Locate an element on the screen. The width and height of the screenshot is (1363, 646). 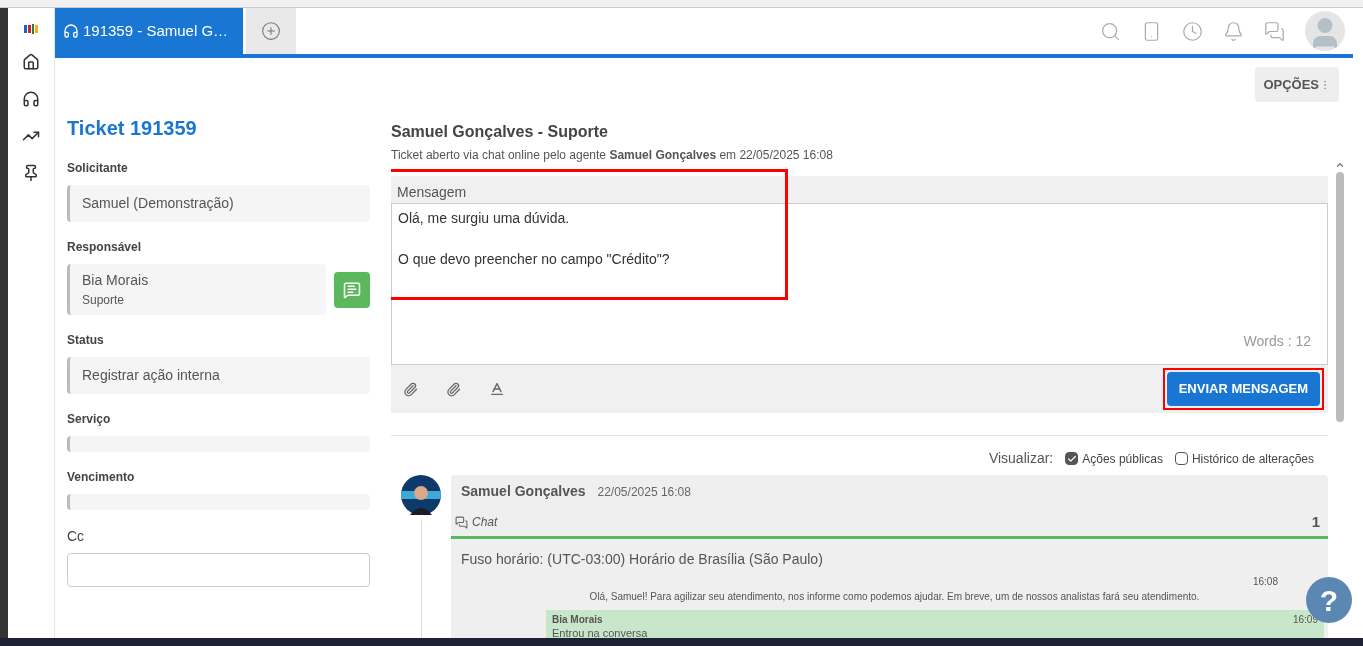
field-label: Serviço is located at coordinates (89, 419).